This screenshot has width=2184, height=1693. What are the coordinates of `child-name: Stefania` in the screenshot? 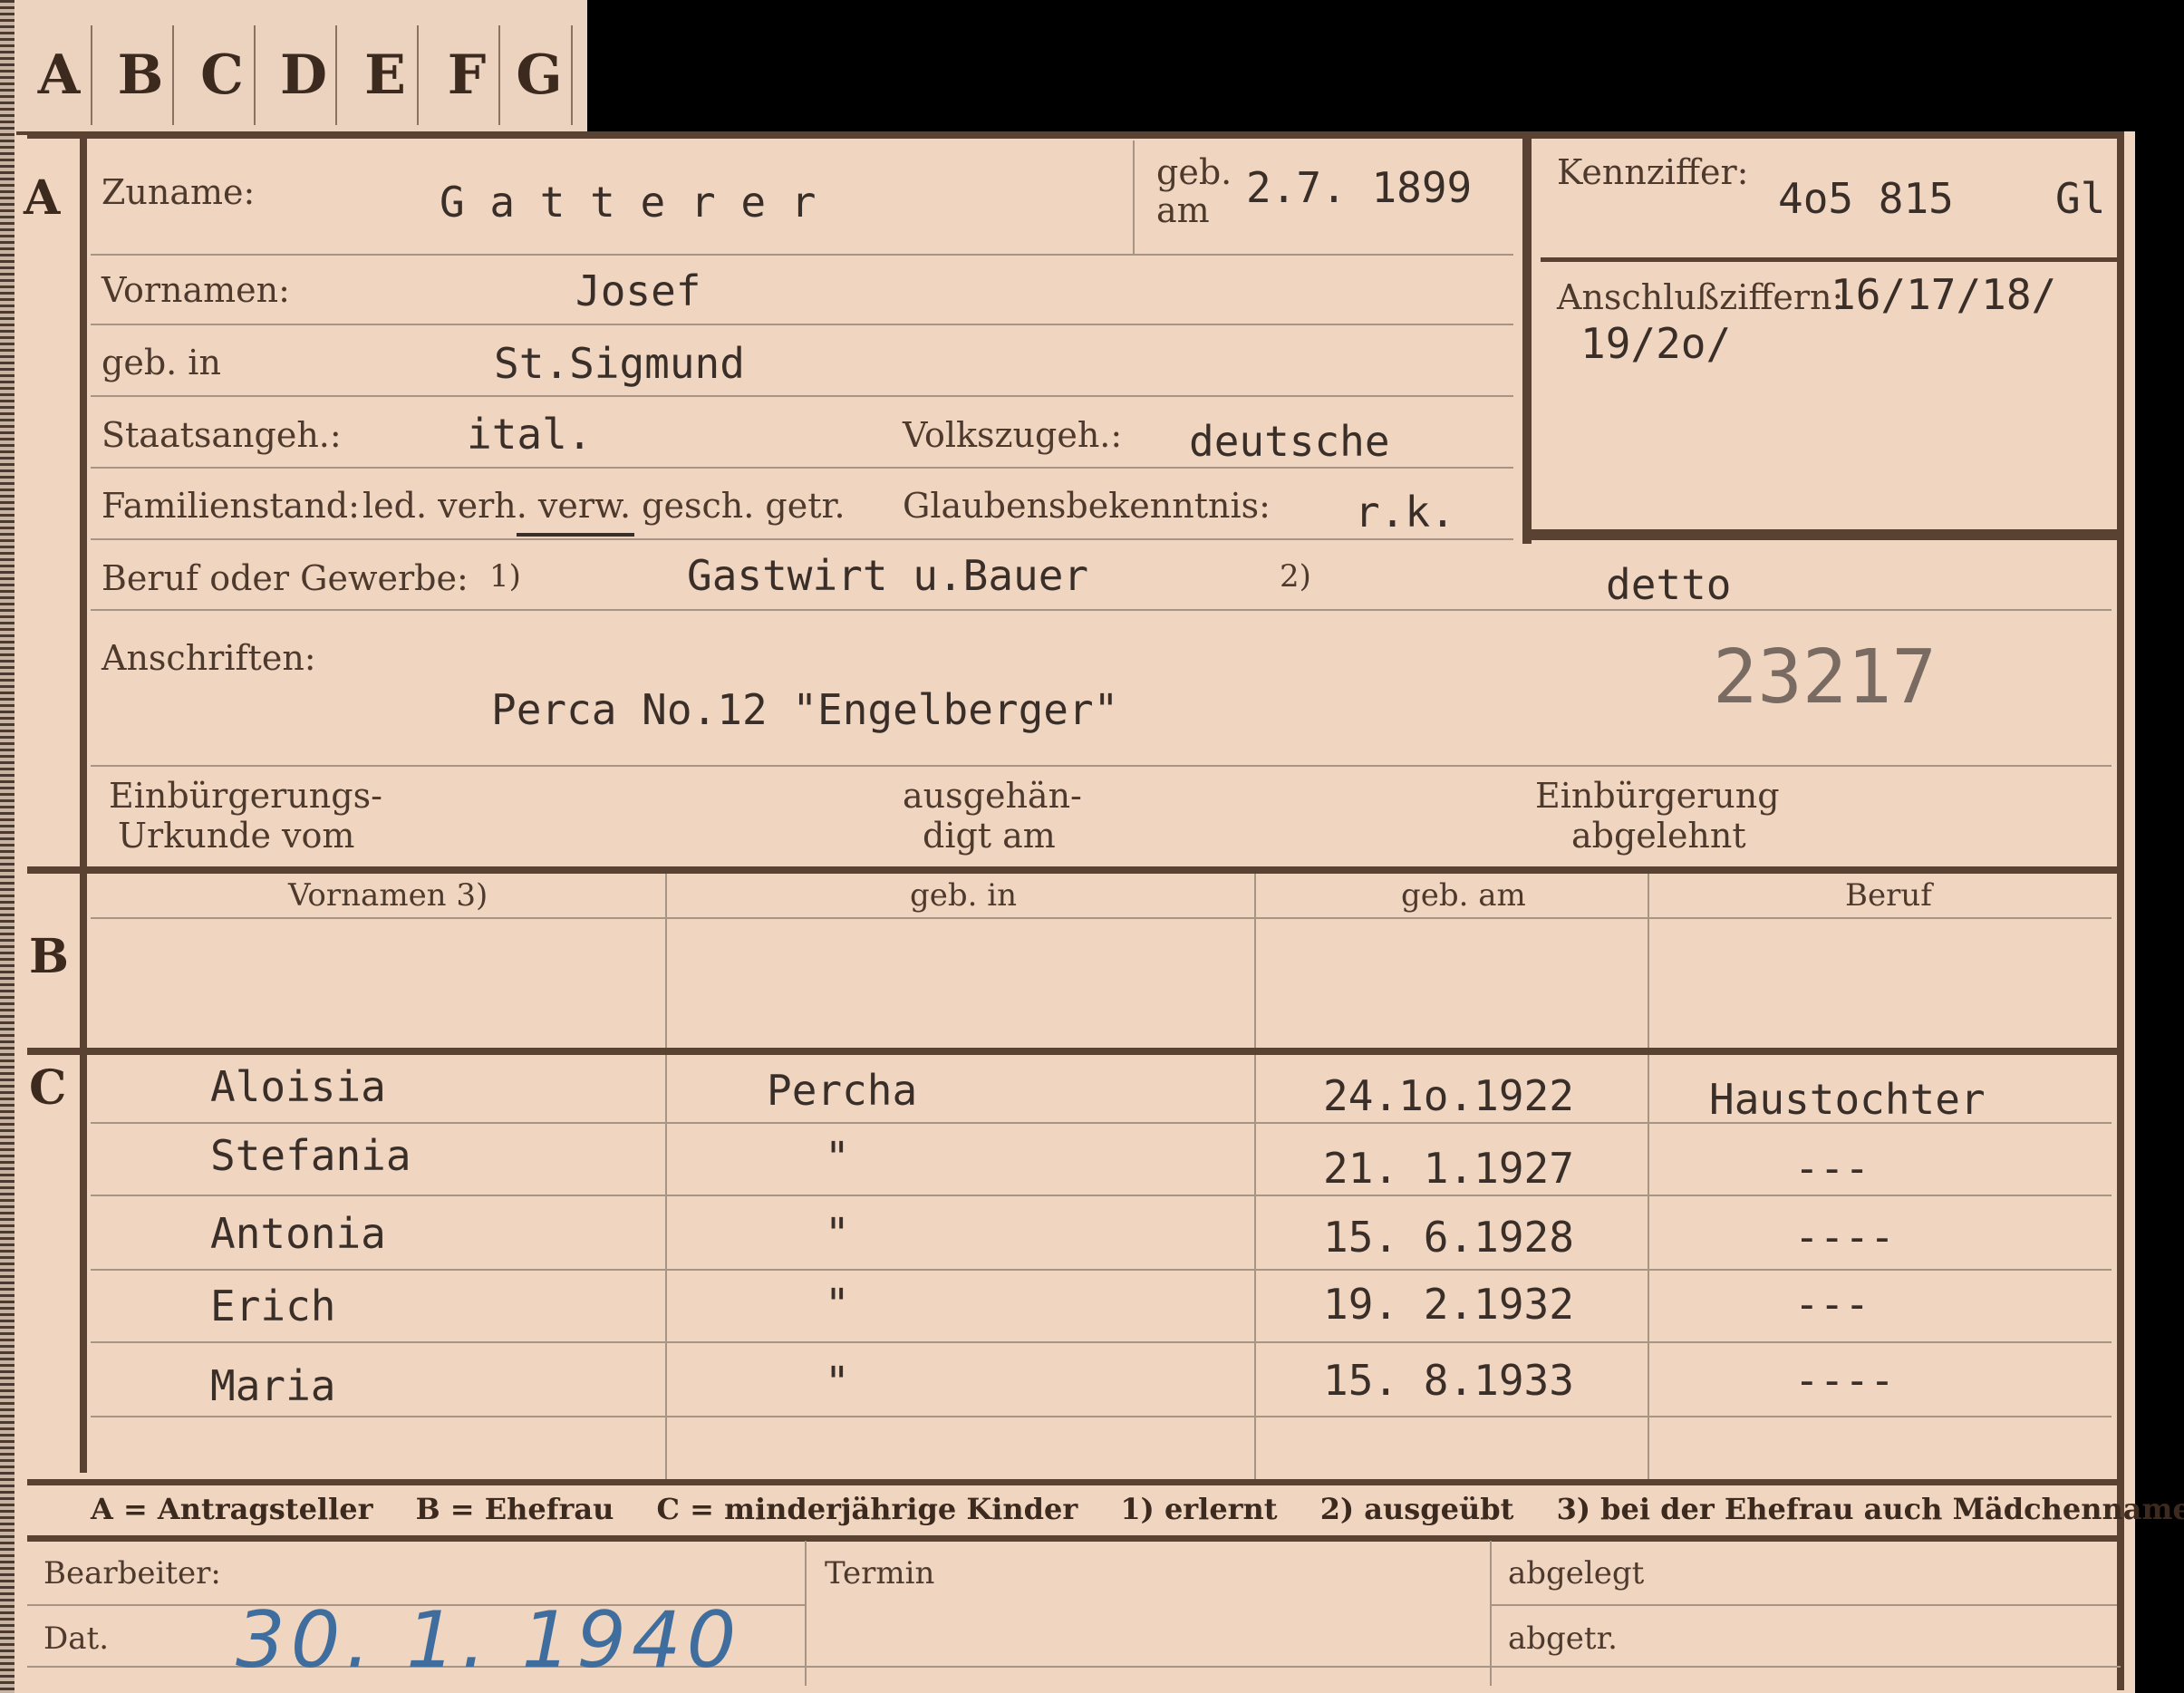 It's located at (311, 1155).